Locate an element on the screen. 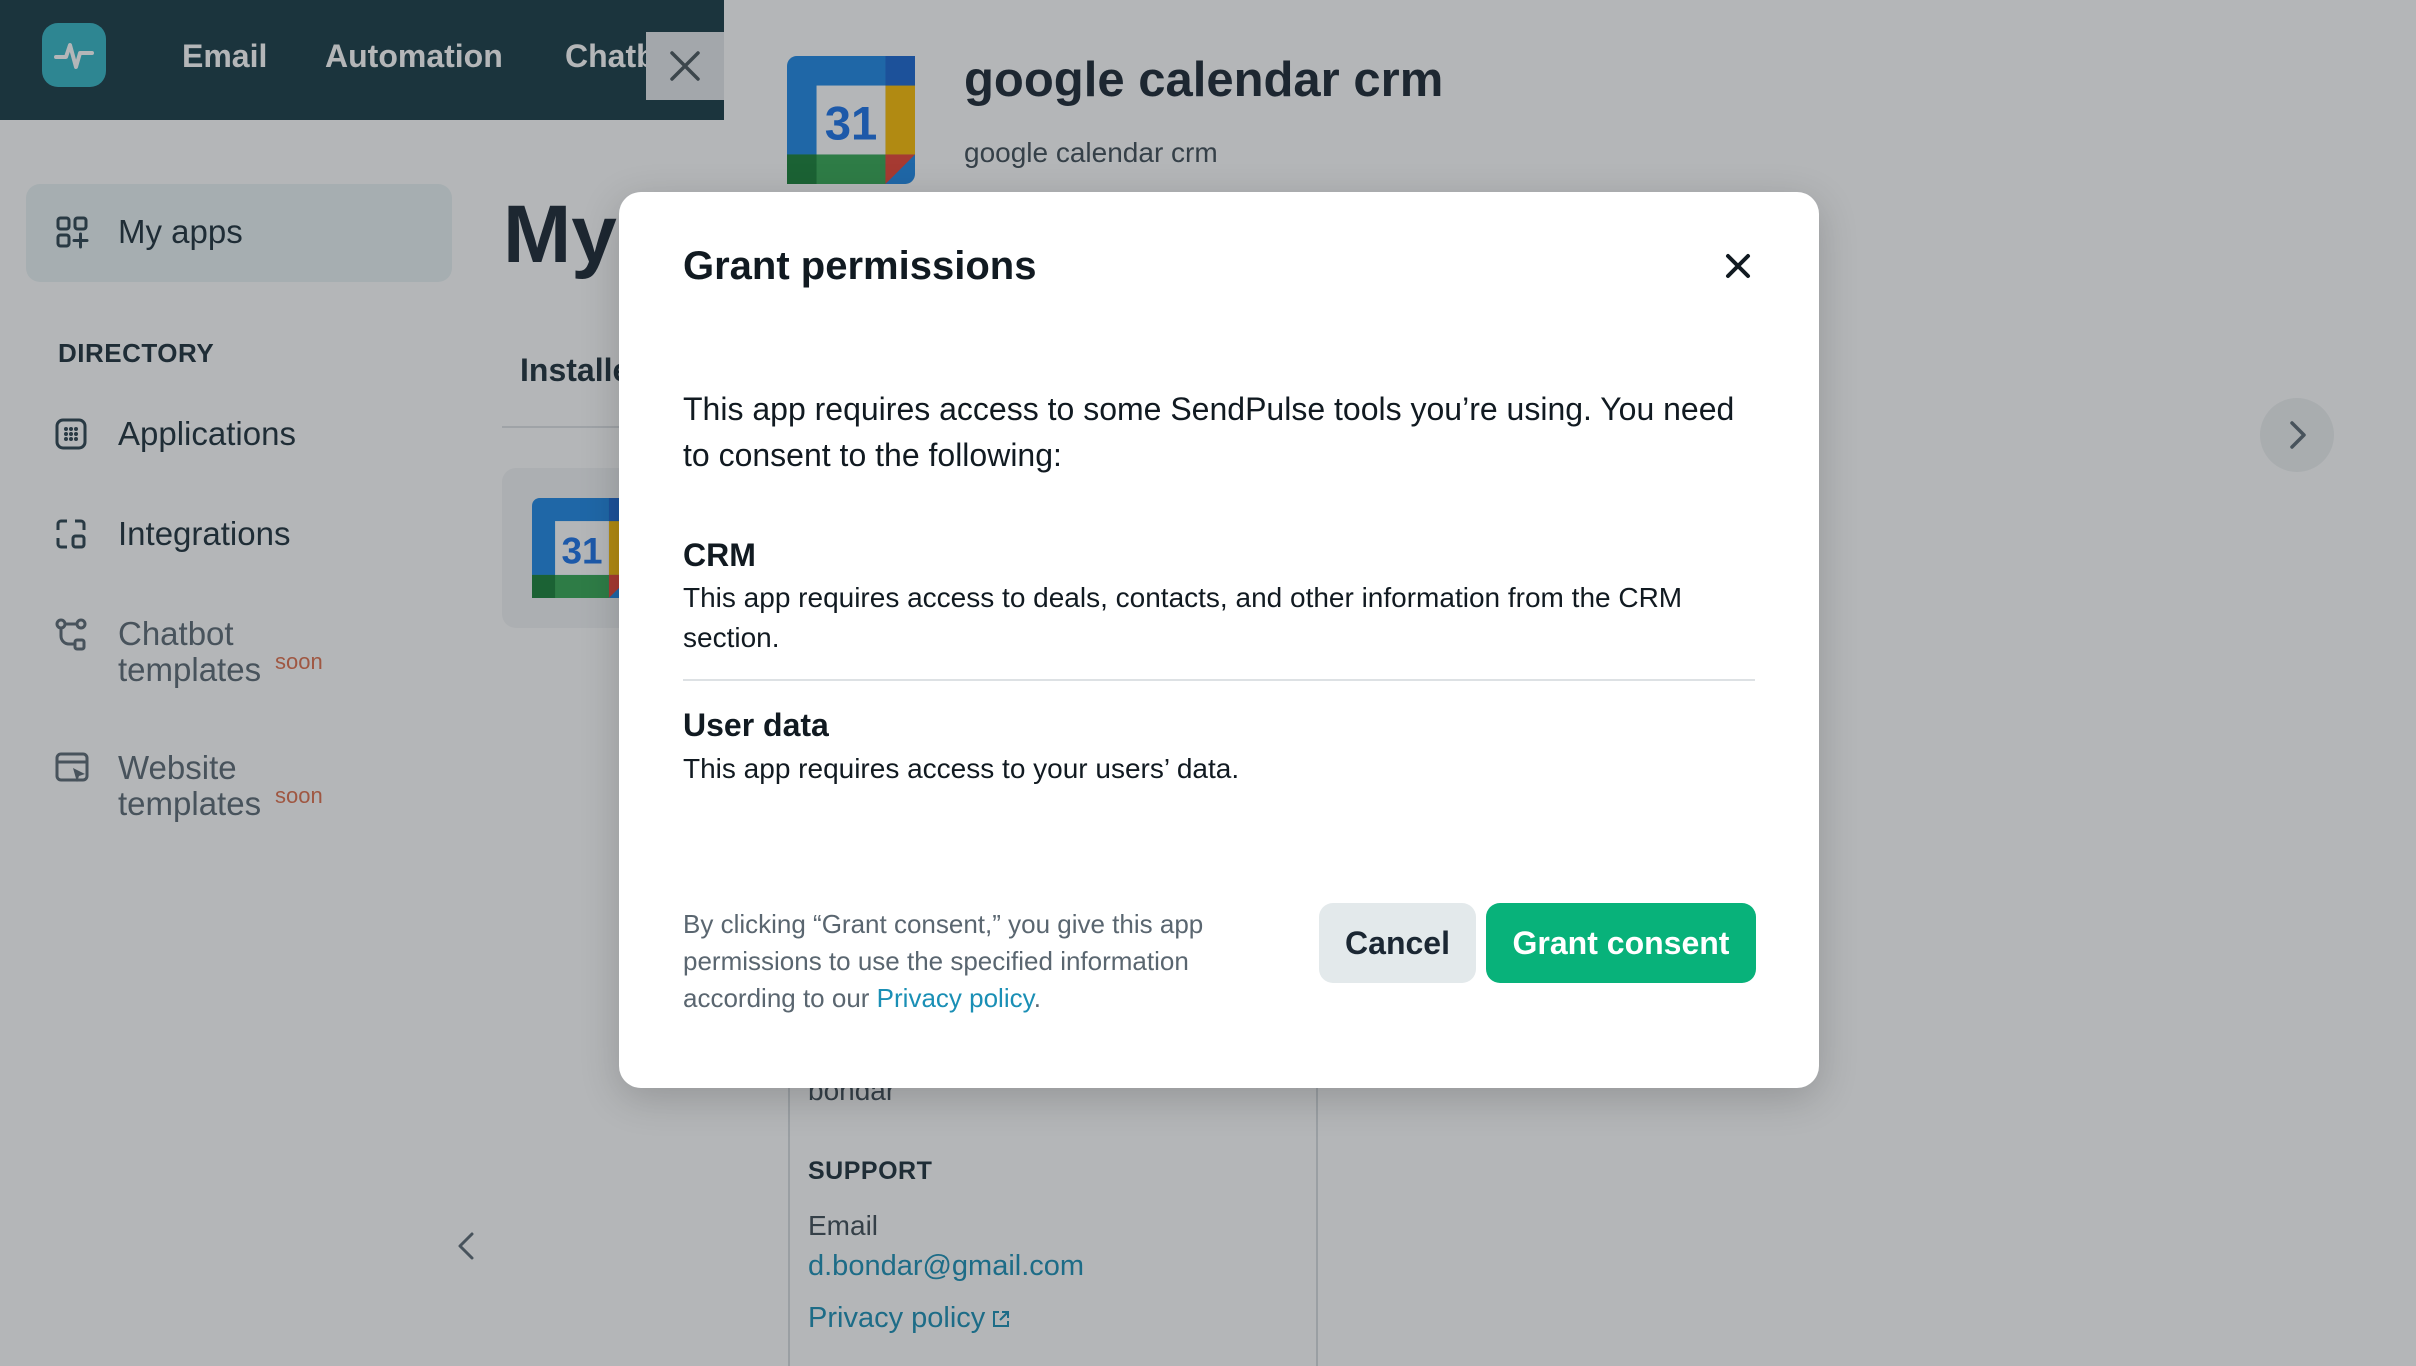 The height and width of the screenshot is (1366, 2416). cancel-button: Cancel is located at coordinates (1397, 943).